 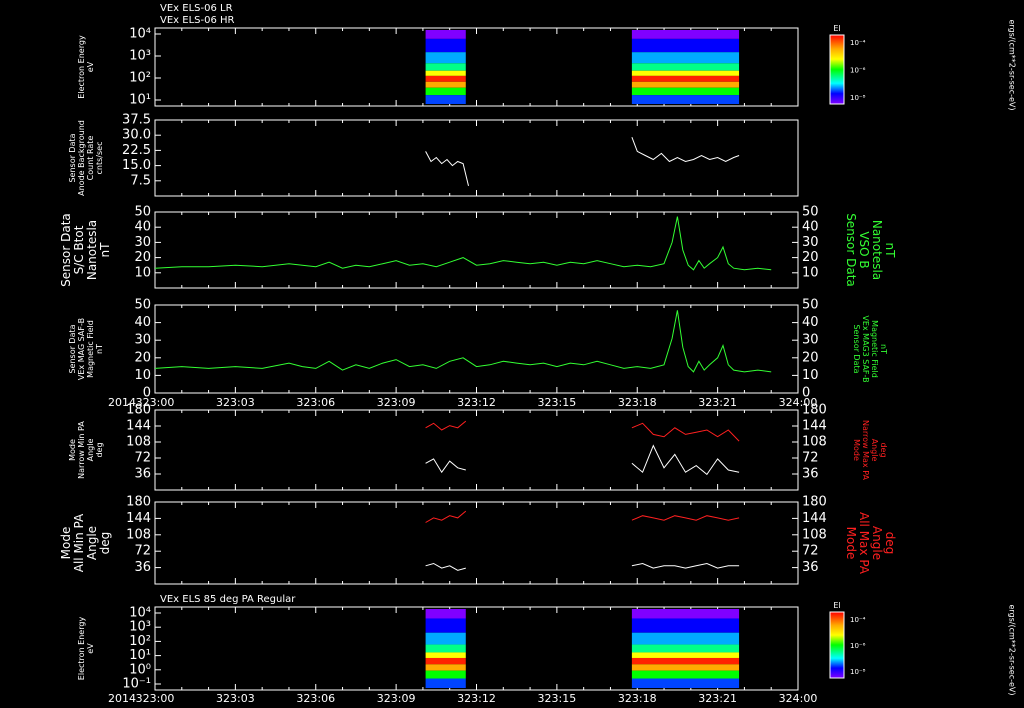 What do you see at coordinates (856, 450) in the screenshot?
I see `right-axis-label: Mode` at bounding box center [856, 450].